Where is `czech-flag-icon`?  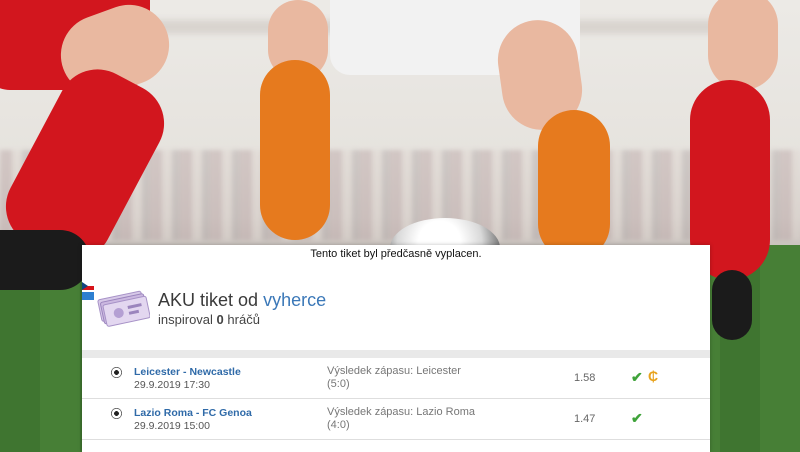
czech-flag-icon is located at coordinates (88, 286).